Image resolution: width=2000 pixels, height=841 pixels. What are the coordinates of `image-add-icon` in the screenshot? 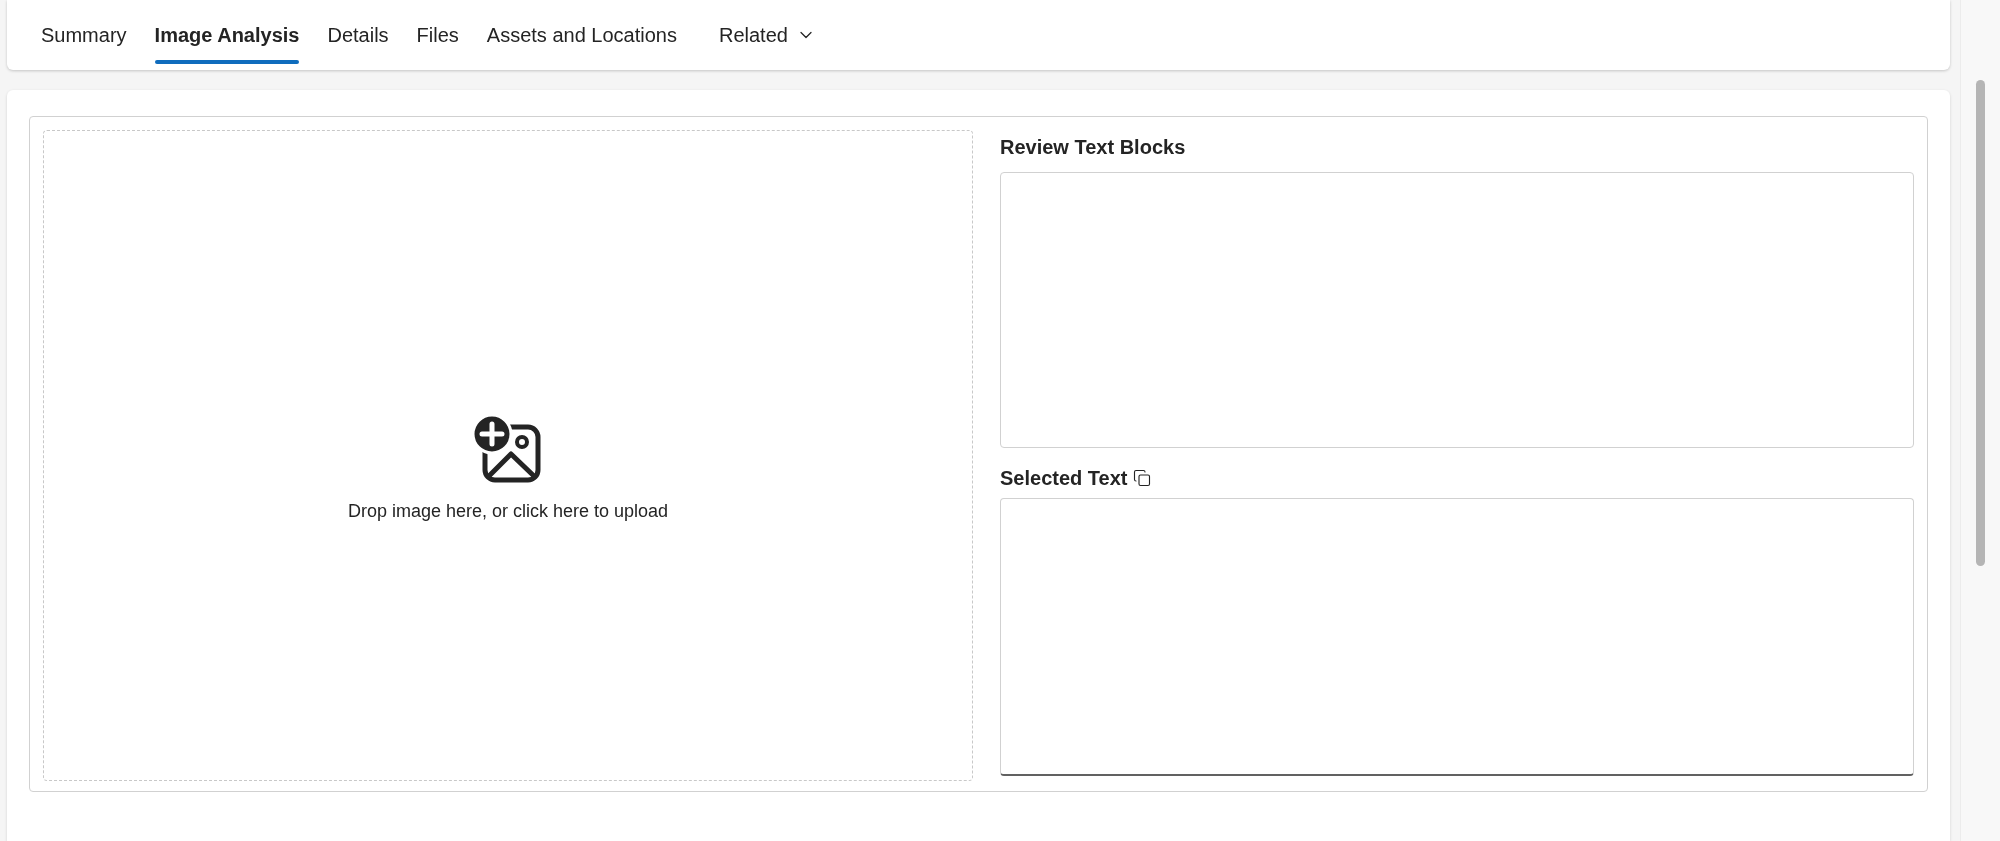 It's located at (508, 450).